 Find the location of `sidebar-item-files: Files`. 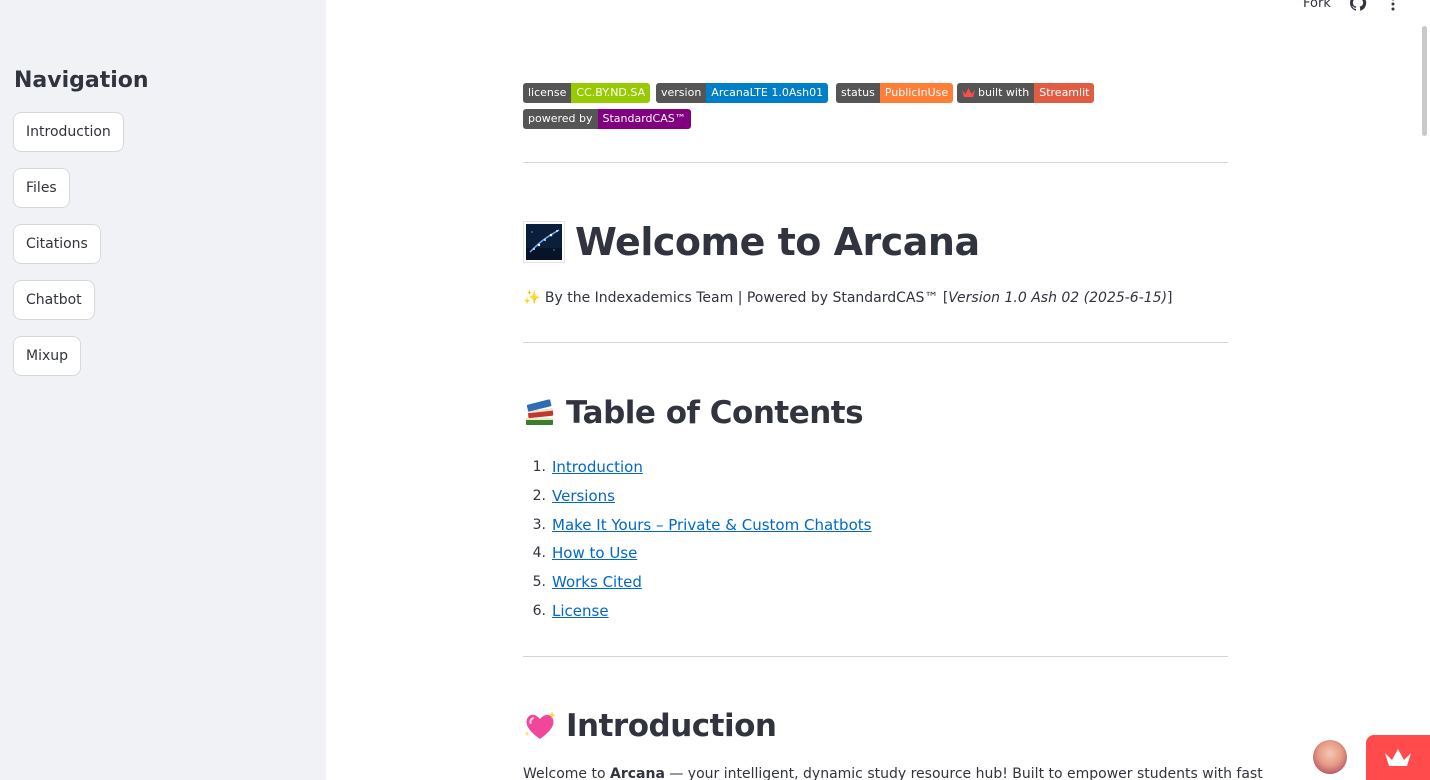

sidebar-item-files: Files is located at coordinates (41, 188).